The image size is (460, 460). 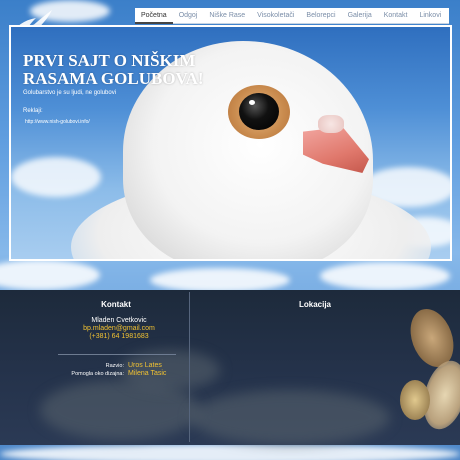 I want to click on nav-item-0: Početna, so click(x=154, y=16).